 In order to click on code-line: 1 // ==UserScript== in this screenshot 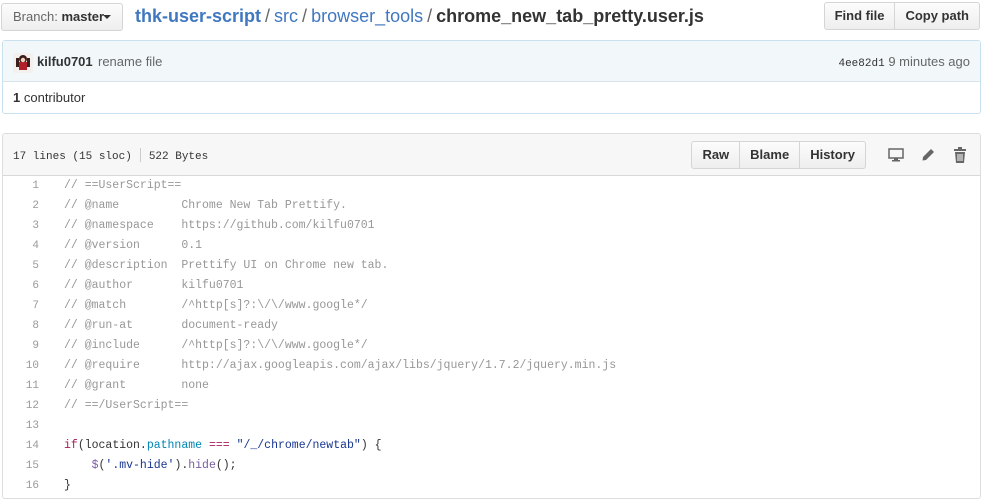, I will do `click(491, 186)`.